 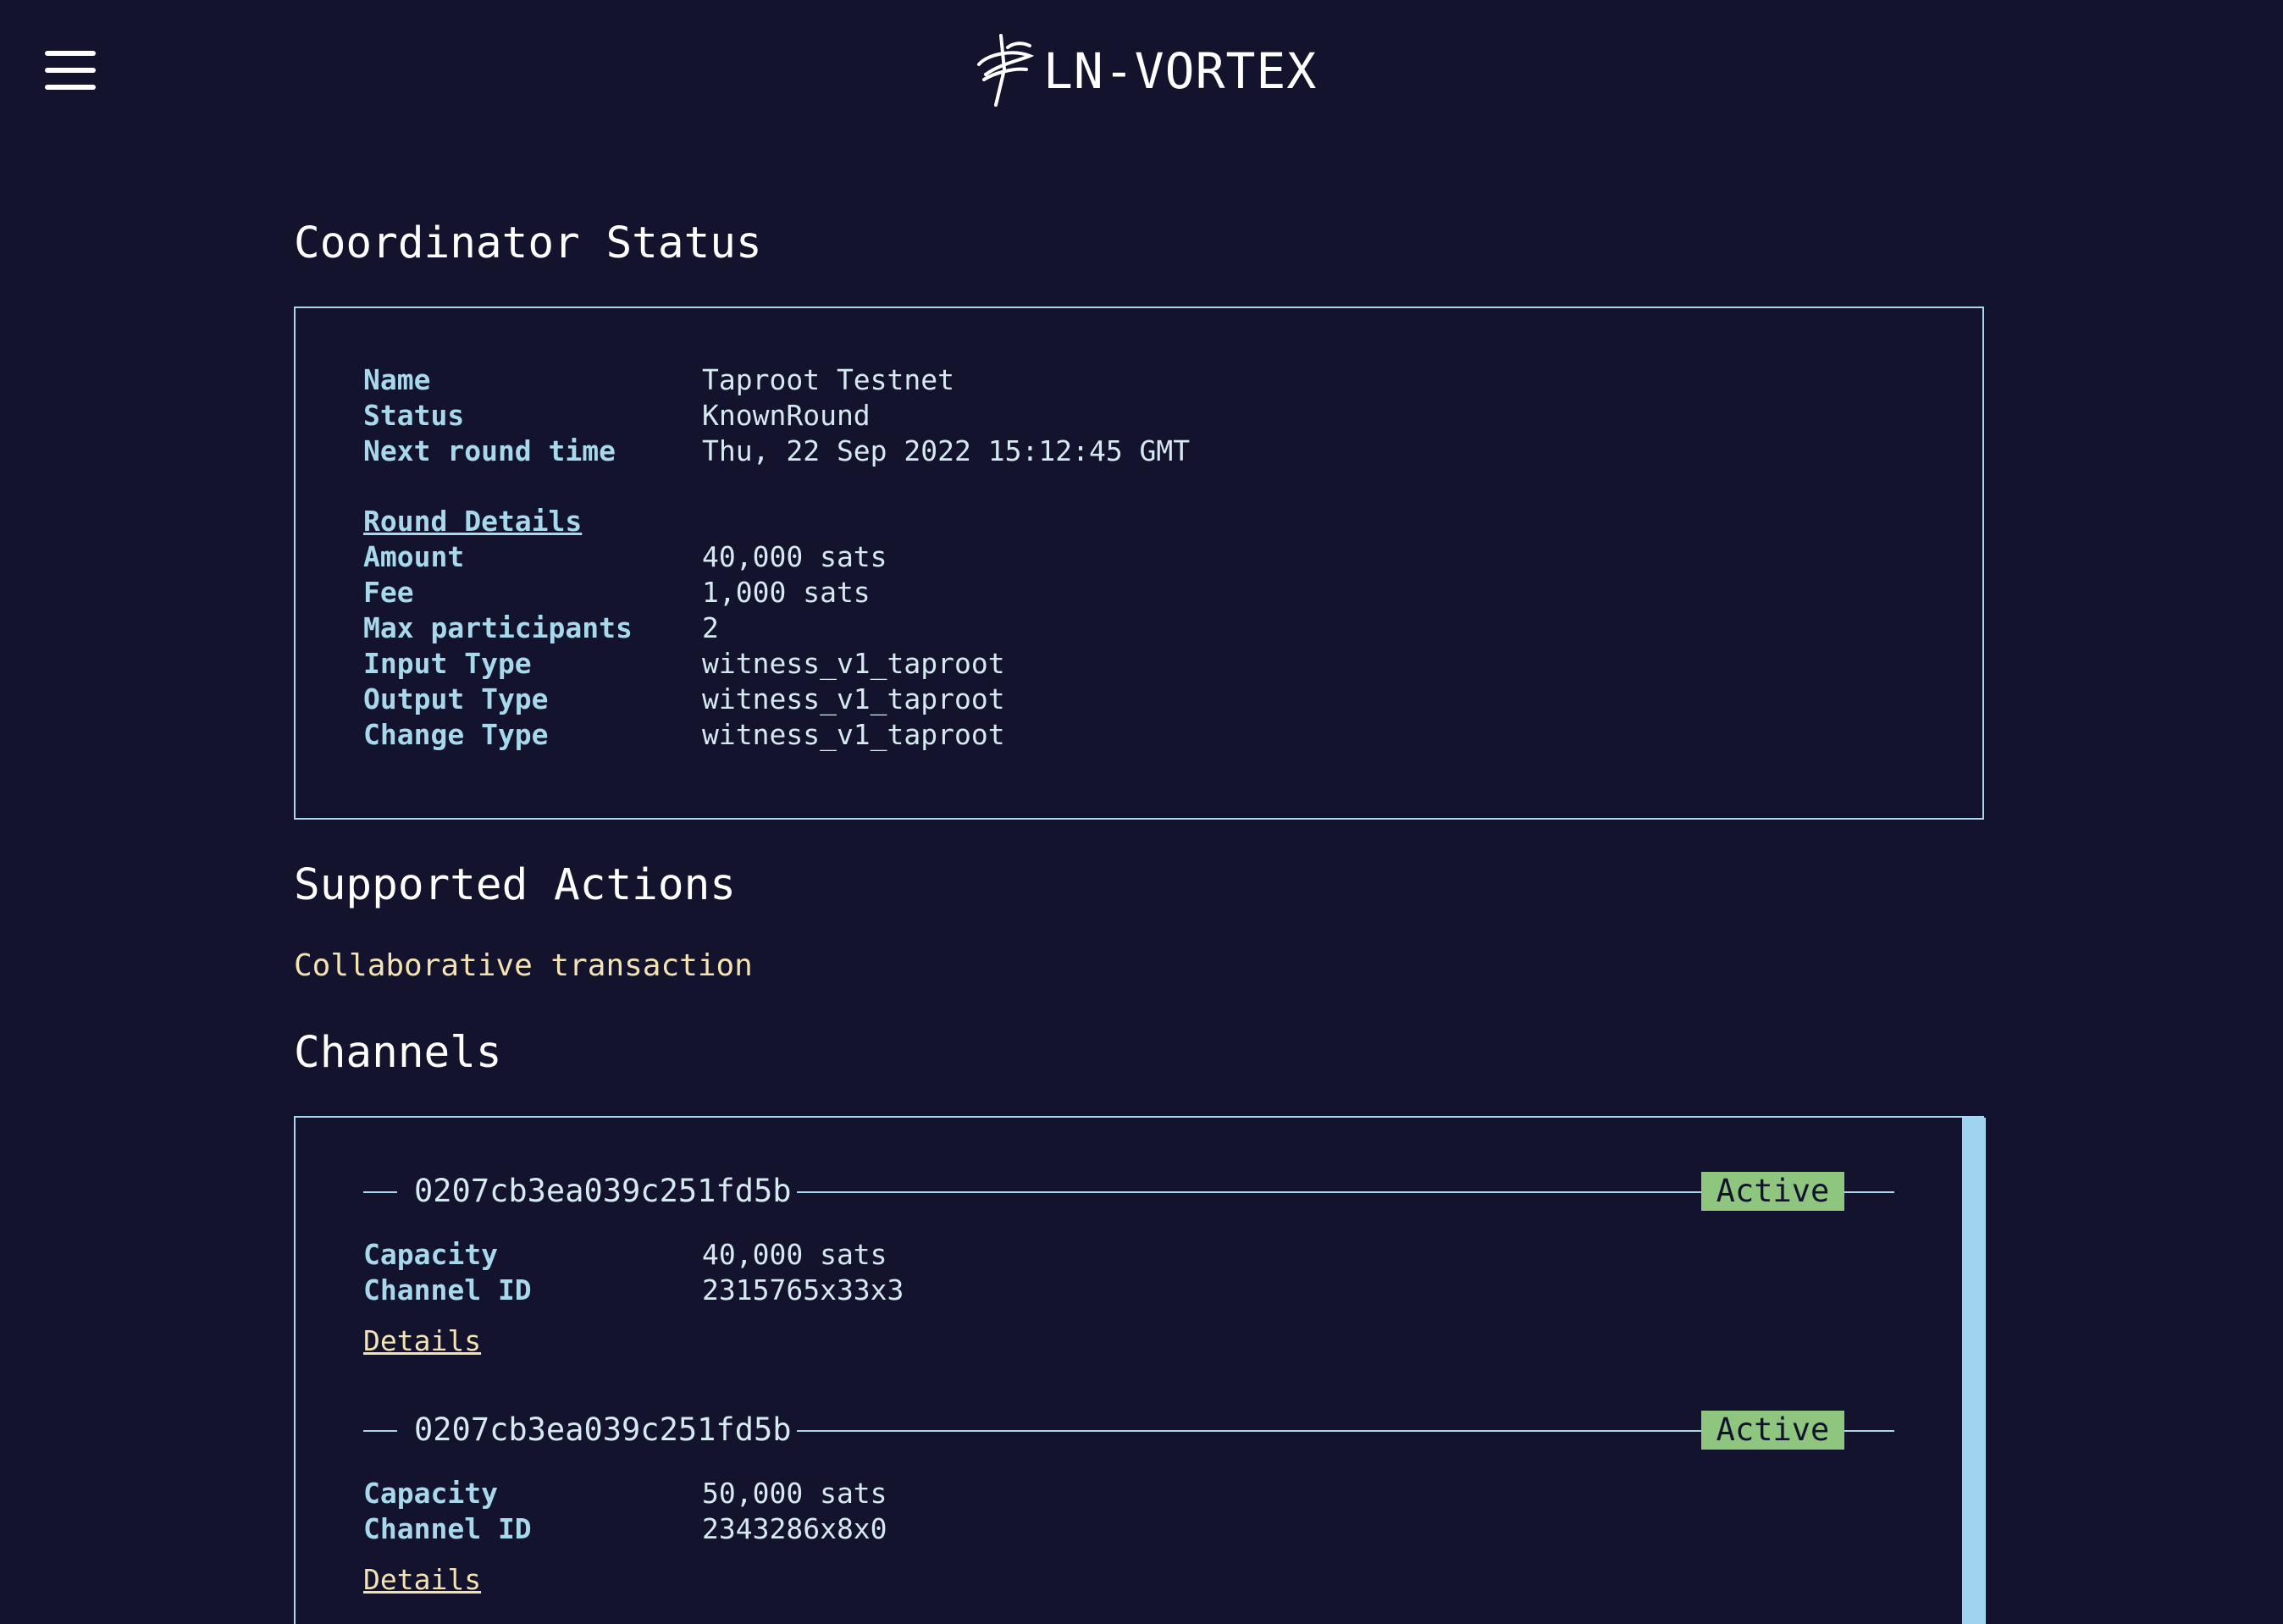 What do you see at coordinates (388, 592) in the screenshot?
I see `fee-label: Fee` at bounding box center [388, 592].